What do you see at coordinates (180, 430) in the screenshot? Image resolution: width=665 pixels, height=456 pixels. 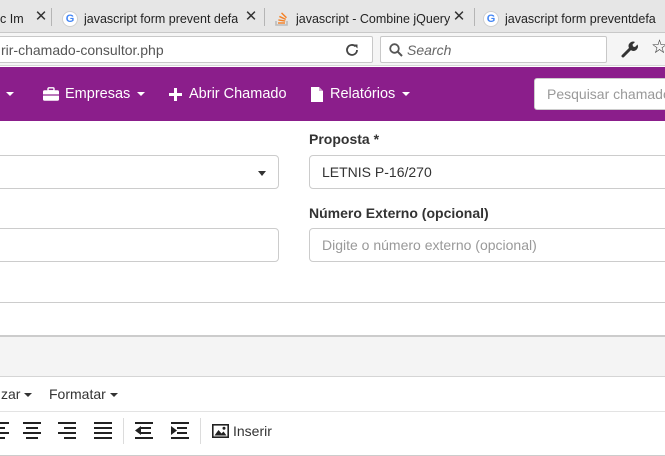 I see `indent-icon` at bounding box center [180, 430].